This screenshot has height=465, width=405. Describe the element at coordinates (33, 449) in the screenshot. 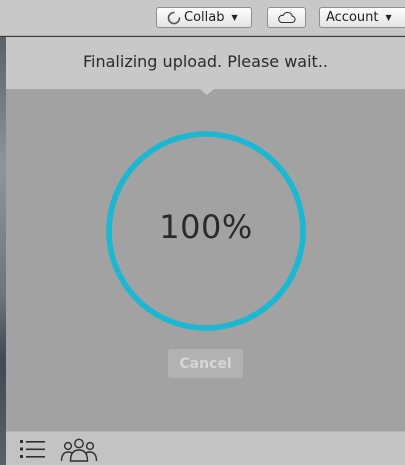

I see `list-icon` at that location.